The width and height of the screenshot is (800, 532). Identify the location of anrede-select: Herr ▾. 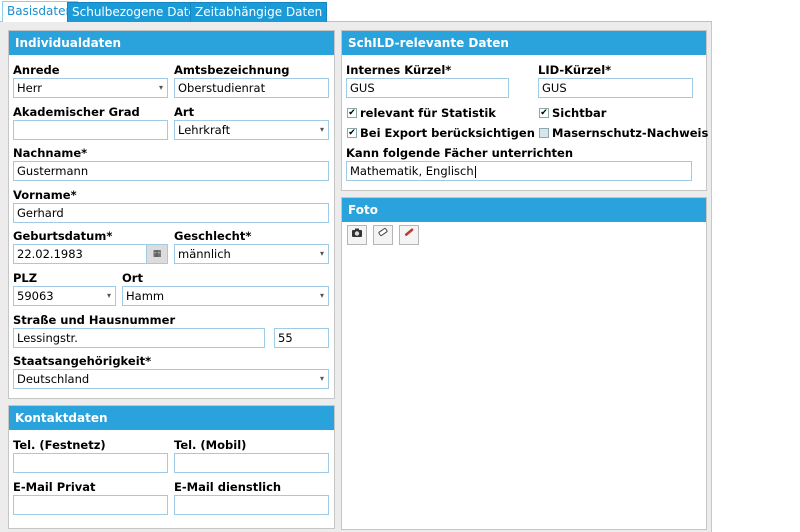
(90, 88).